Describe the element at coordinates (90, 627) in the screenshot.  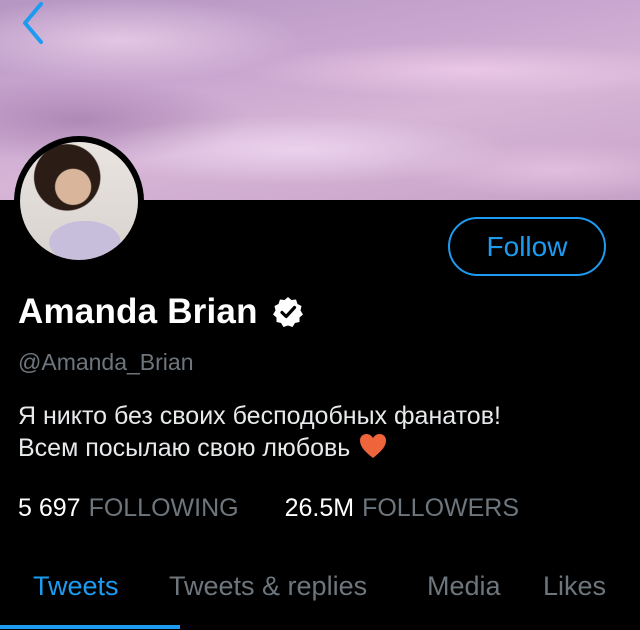
I see `active-tab-indicator` at that location.